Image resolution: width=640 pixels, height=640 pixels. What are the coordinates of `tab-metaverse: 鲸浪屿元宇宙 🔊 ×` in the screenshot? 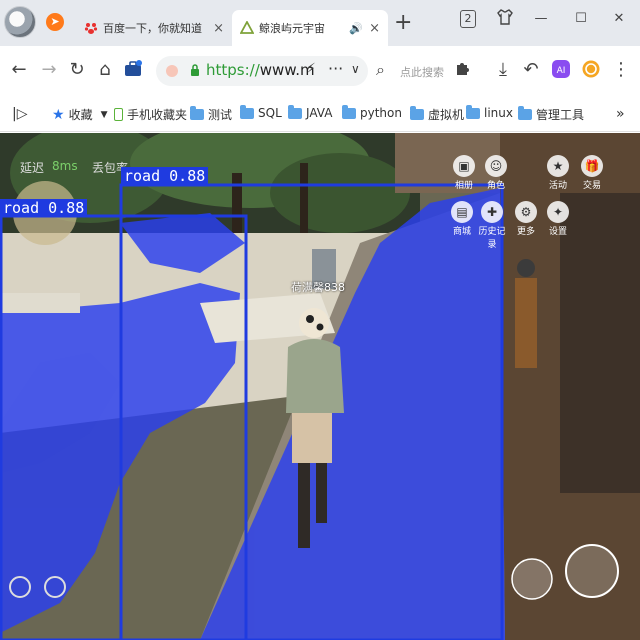 It's located at (310, 28).